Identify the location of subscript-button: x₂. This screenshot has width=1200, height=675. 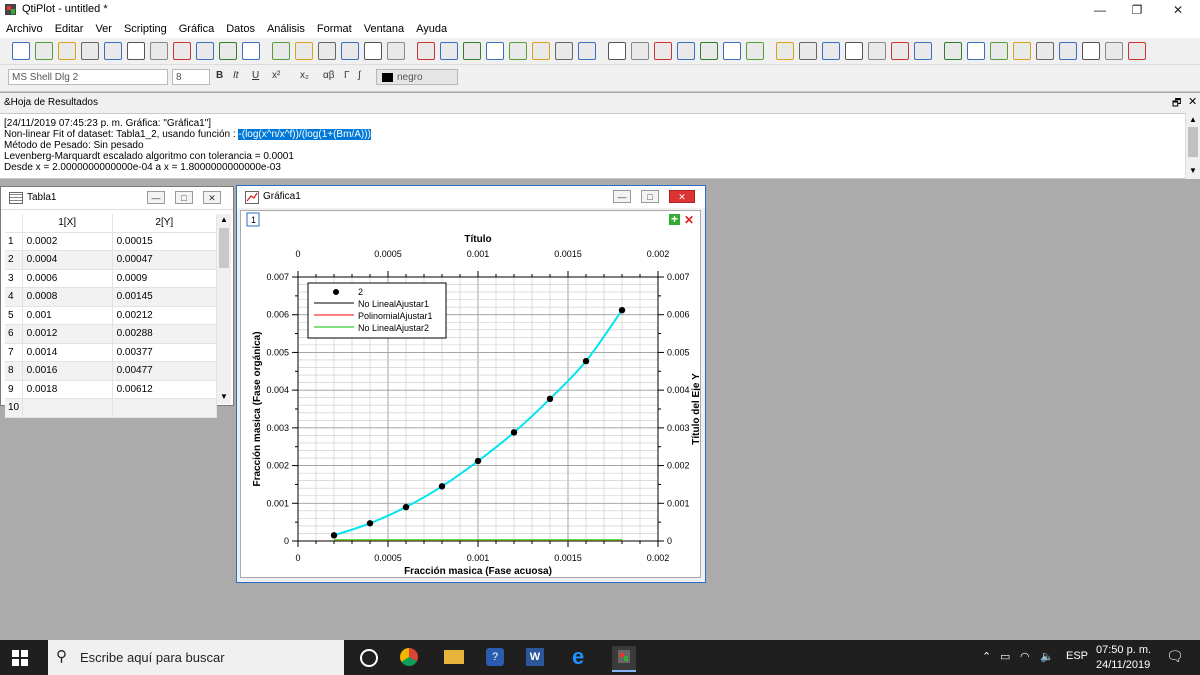
(304, 75).